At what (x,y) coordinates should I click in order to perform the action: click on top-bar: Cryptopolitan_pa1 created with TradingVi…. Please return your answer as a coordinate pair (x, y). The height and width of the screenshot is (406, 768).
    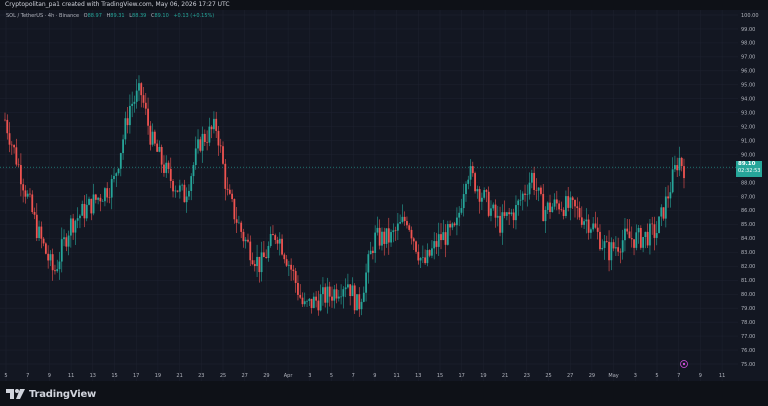
    Looking at the image, I should click on (384, 5).